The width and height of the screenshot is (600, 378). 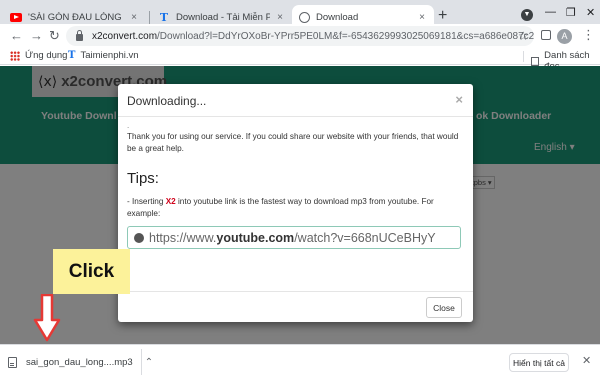 I want to click on bookmark-label: Taimienphi.vn, so click(x=109, y=55).